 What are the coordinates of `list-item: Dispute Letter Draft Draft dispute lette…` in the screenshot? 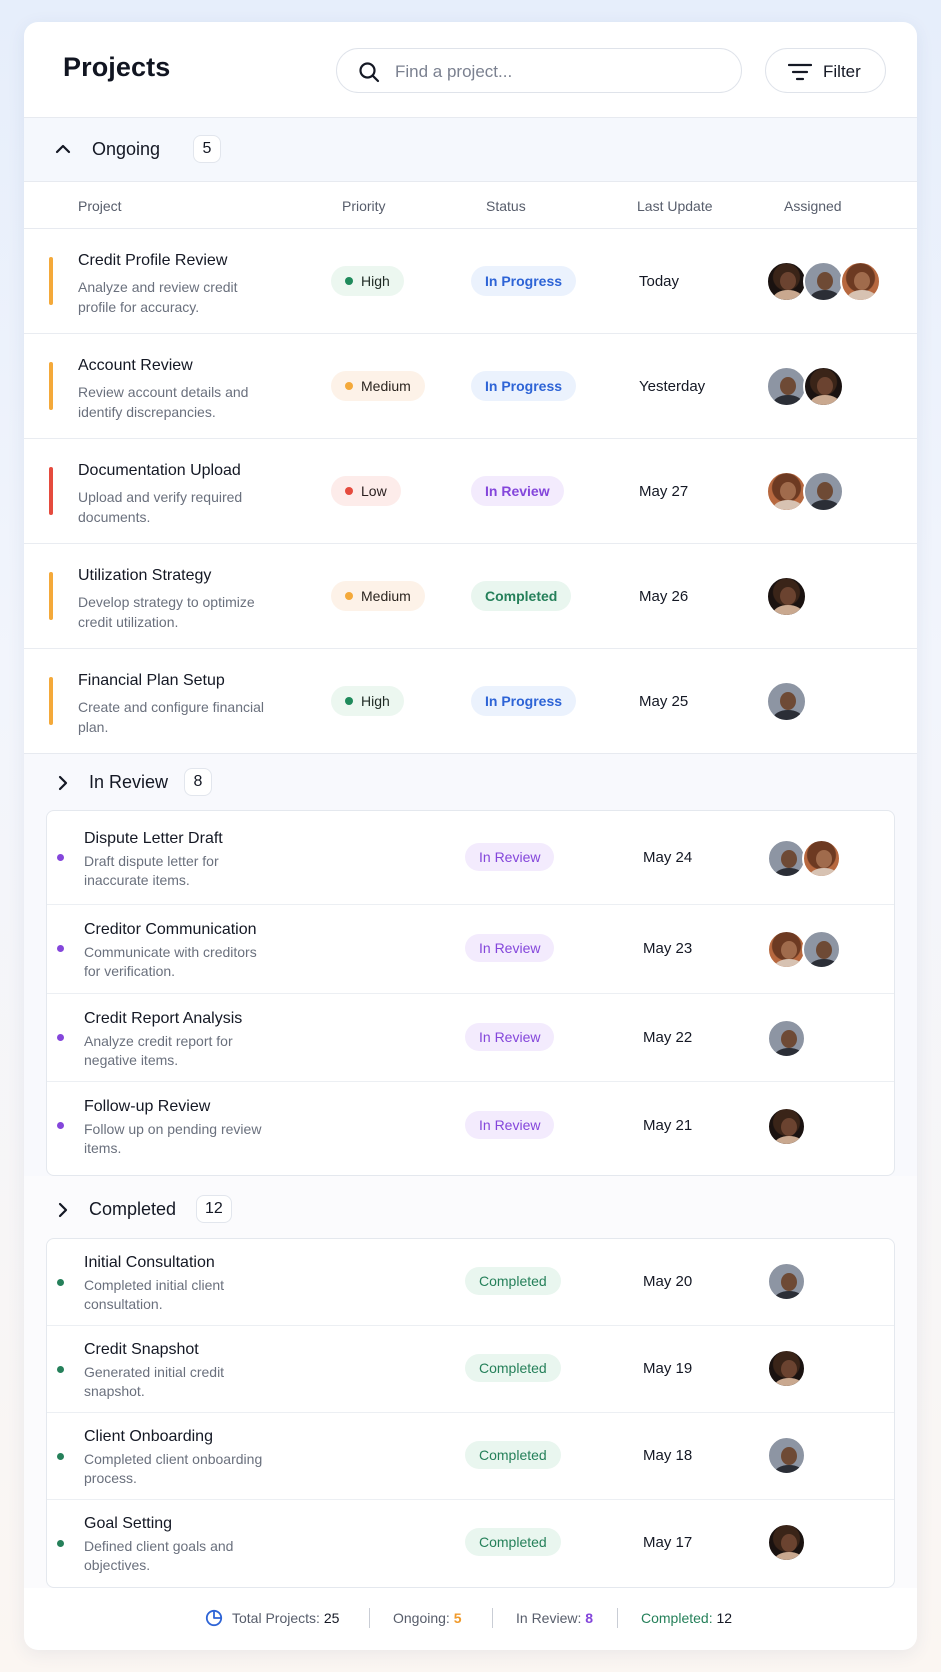 It's located at (470, 858).